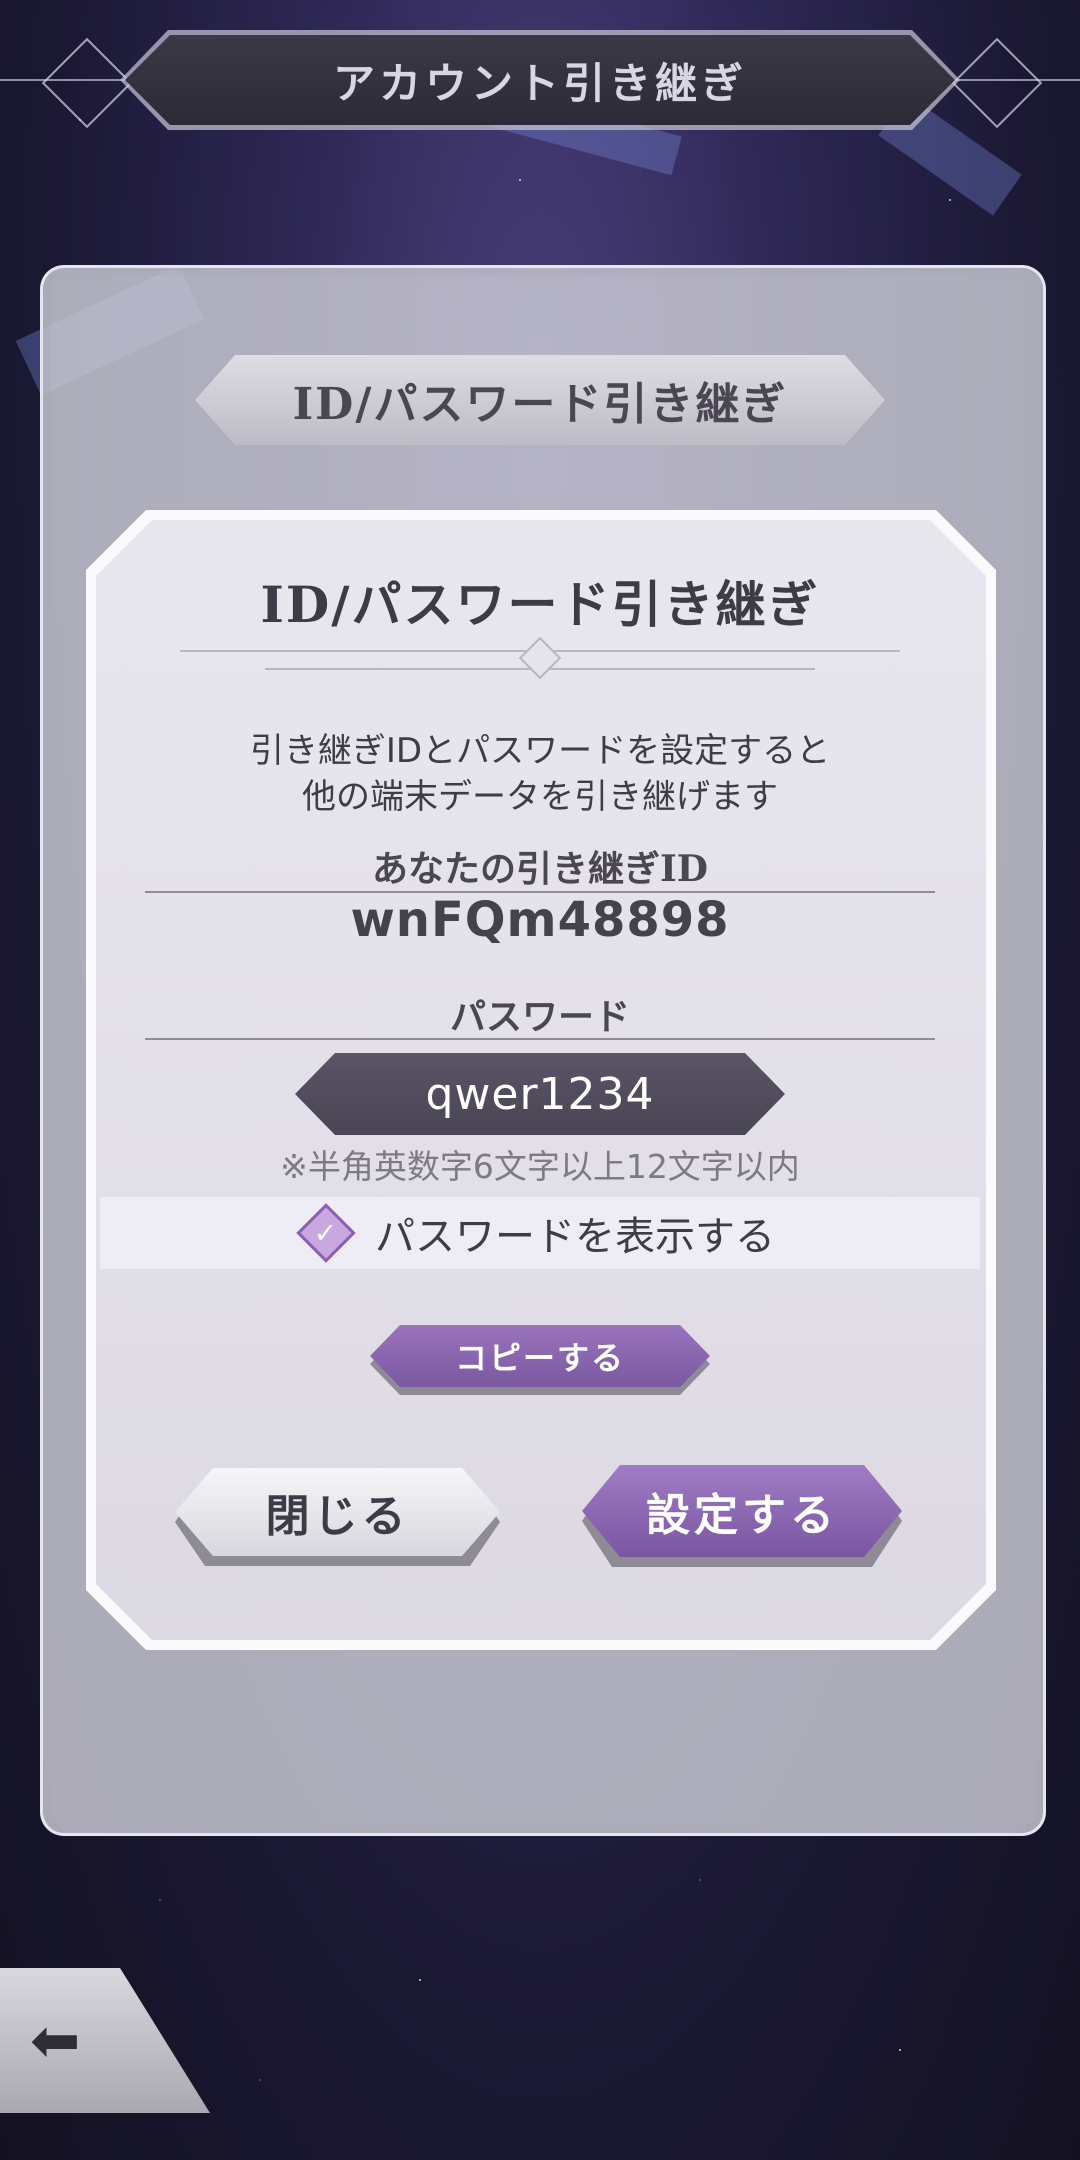 This screenshot has width=1080, height=2160. What do you see at coordinates (87, 83) in the screenshot?
I see `header-diamond-left` at bounding box center [87, 83].